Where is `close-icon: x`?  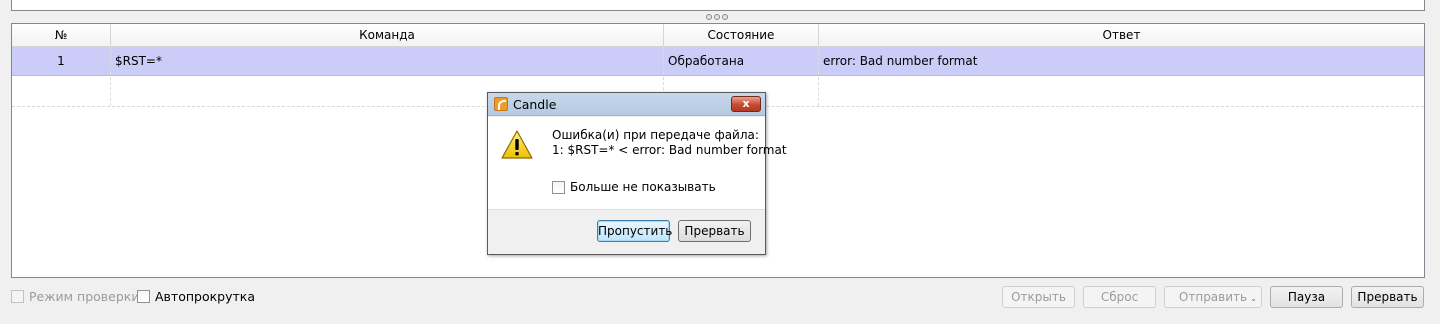
close-icon: x is located at coordinates (746, 103).